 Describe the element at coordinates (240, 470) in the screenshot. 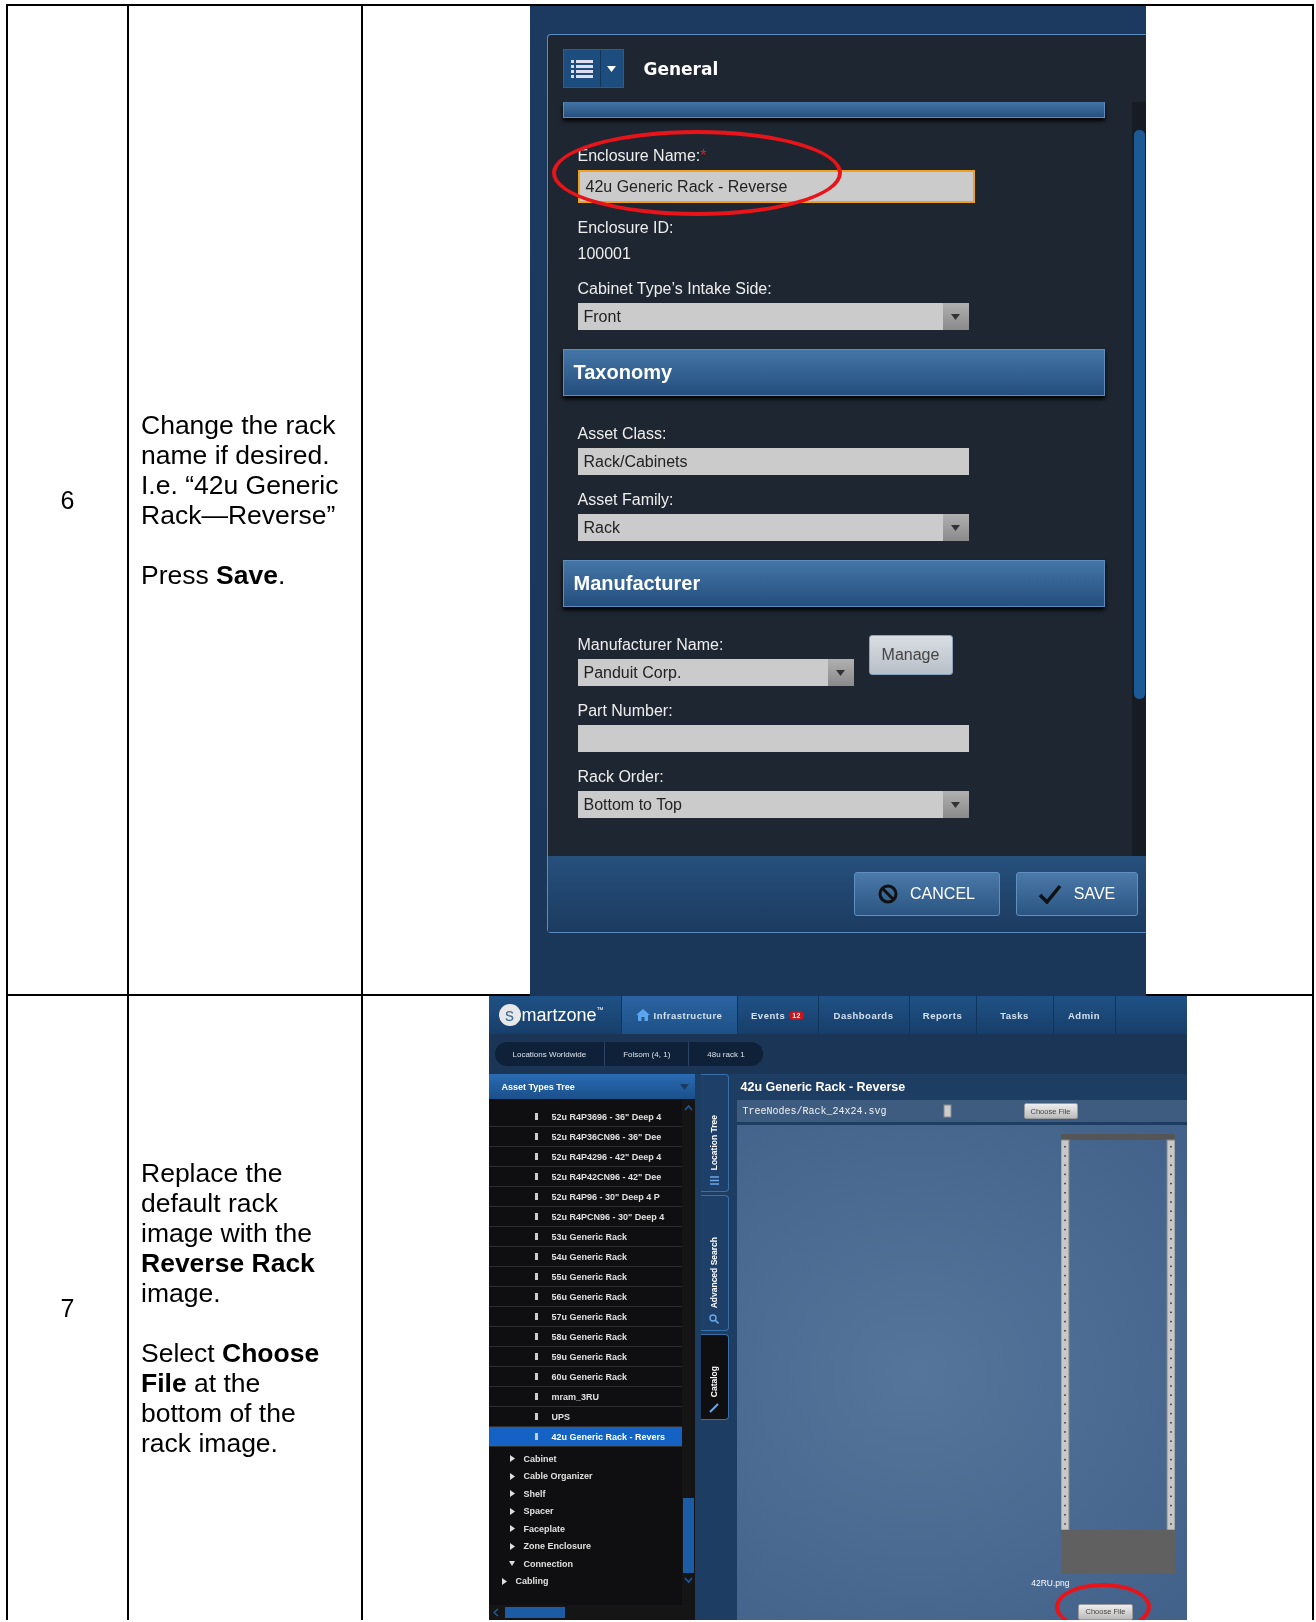

I see `instruction-text: Change the rack name if desired. I.e. “42u Generic Rack—Reverse”` at that location.